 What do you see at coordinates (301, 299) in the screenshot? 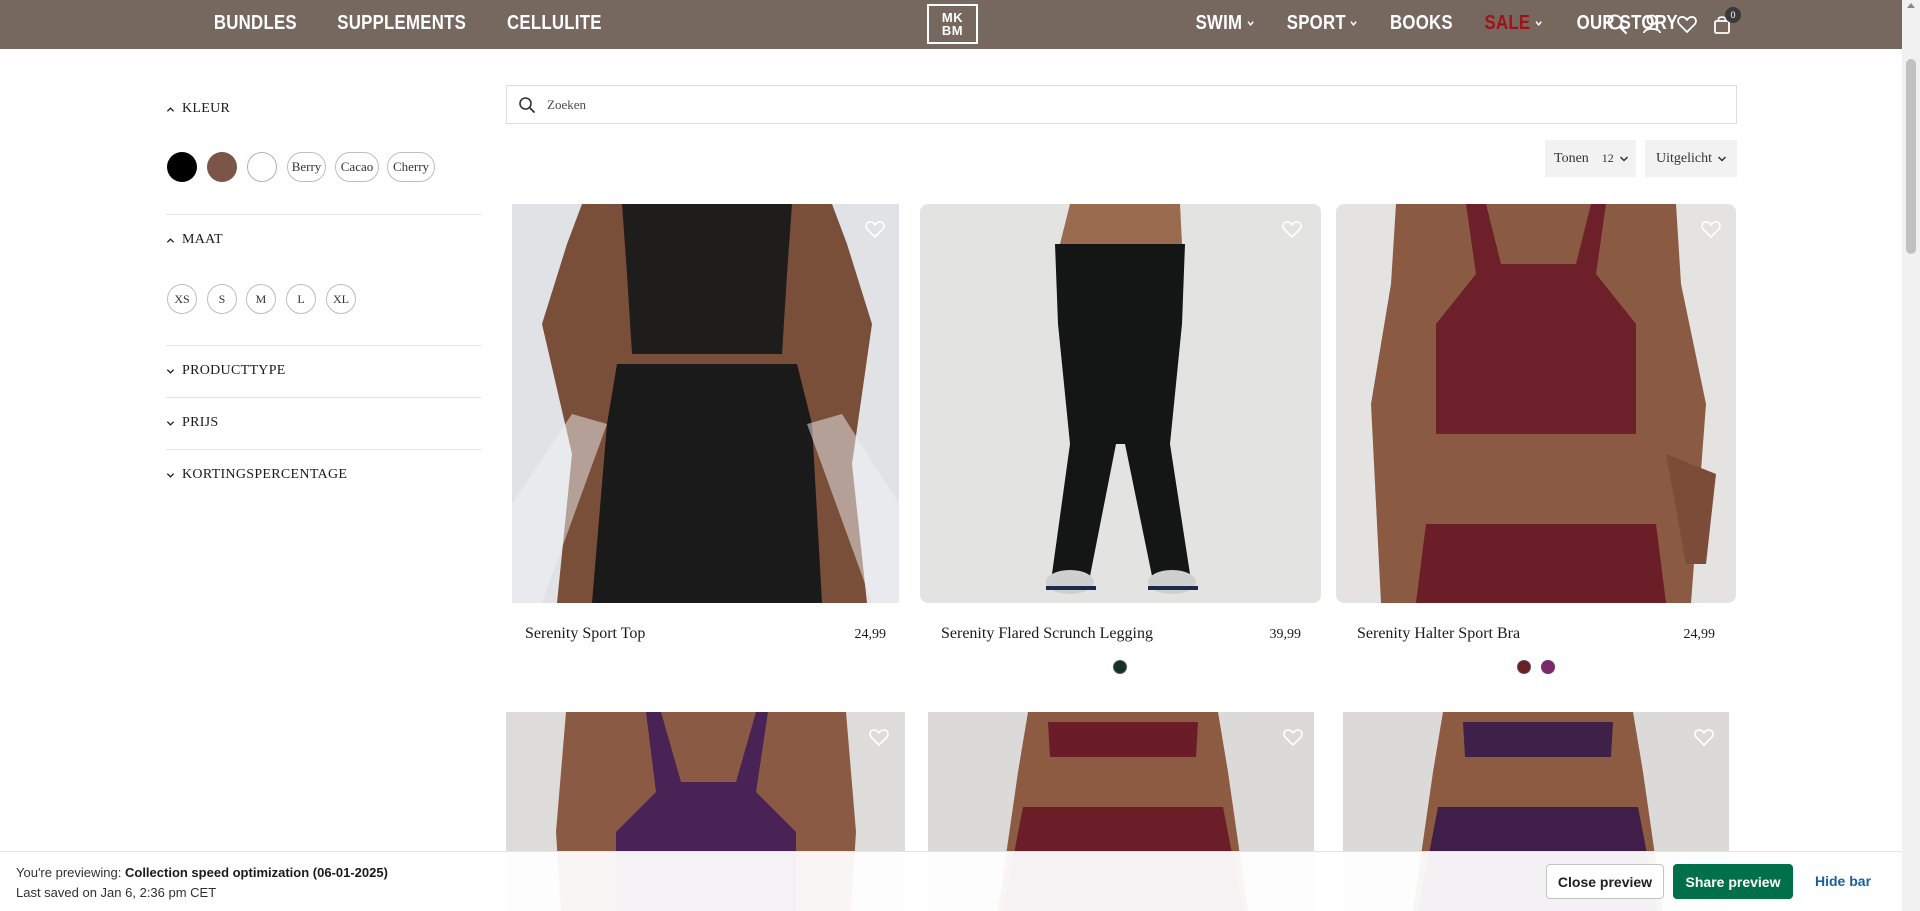
I see `size-option-l: L` at bounding box center [301, 299].